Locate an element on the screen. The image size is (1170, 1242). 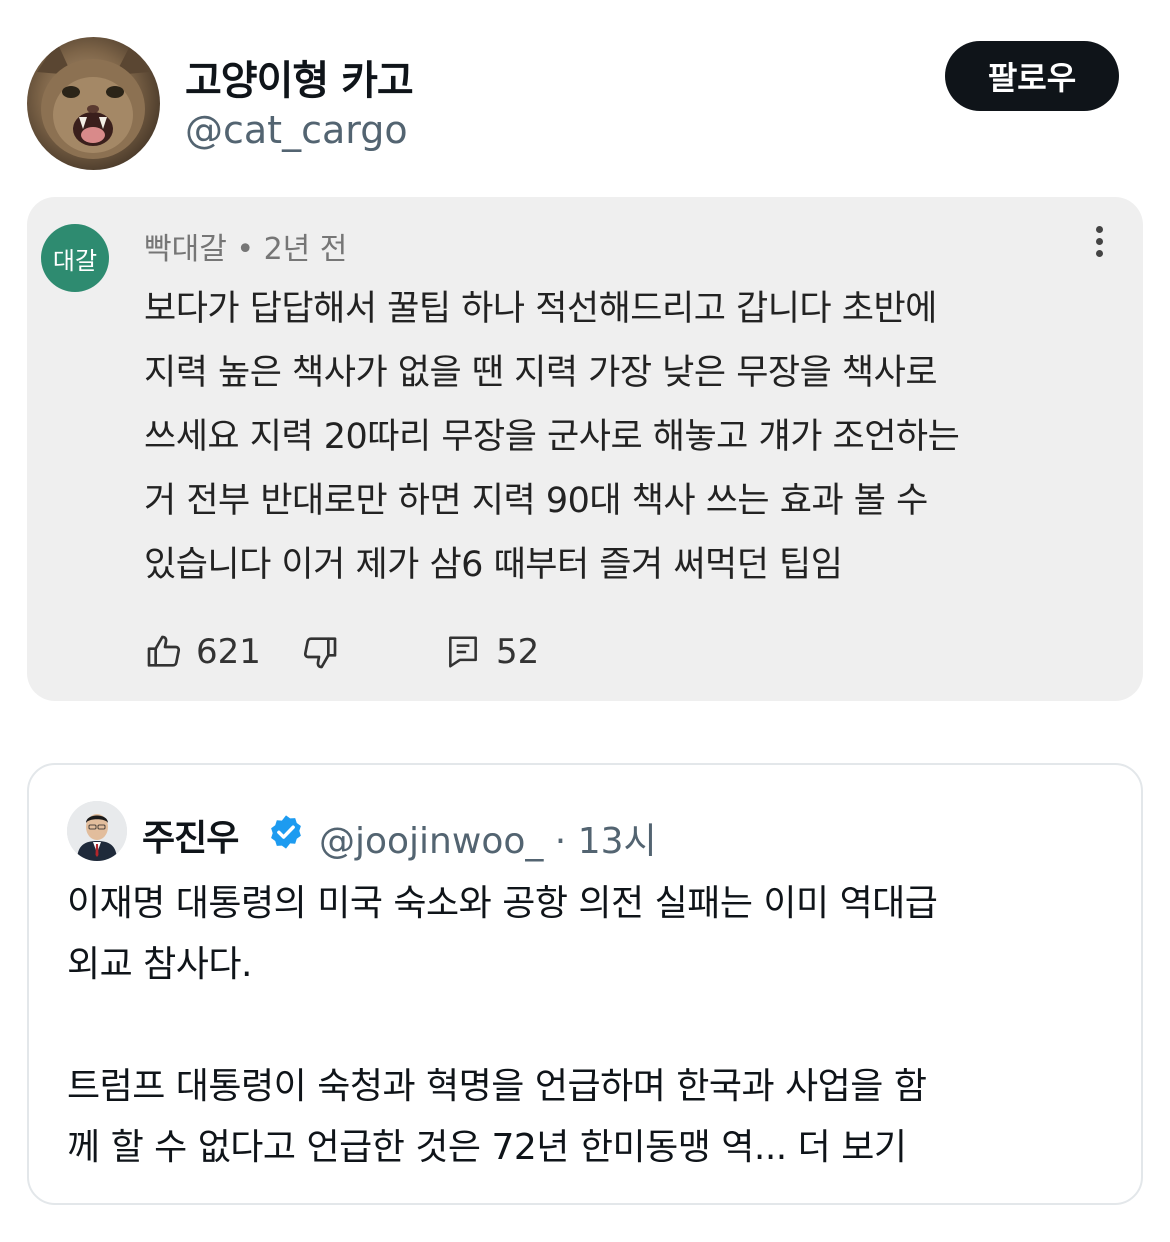
quote-author-handle-time: @joojinwoo_ · 13시 is located at coordinates (488, 841).